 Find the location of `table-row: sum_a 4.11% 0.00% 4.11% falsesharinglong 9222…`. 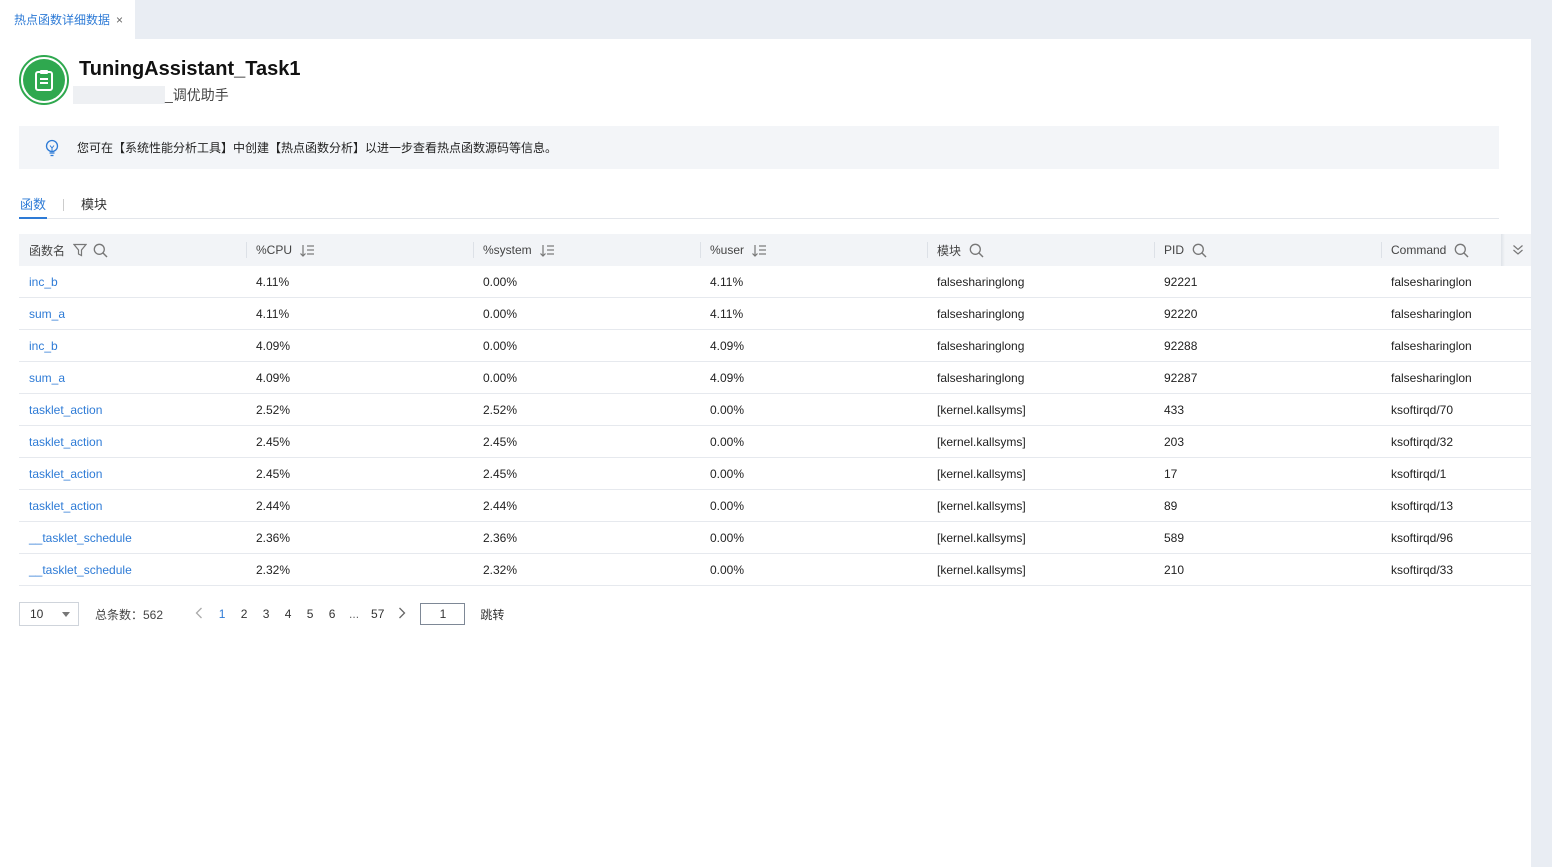

table-row: sum_a 4.11% 0.00% 4.11% falsesharinglong 9222… is located at coordinates (775, 314).